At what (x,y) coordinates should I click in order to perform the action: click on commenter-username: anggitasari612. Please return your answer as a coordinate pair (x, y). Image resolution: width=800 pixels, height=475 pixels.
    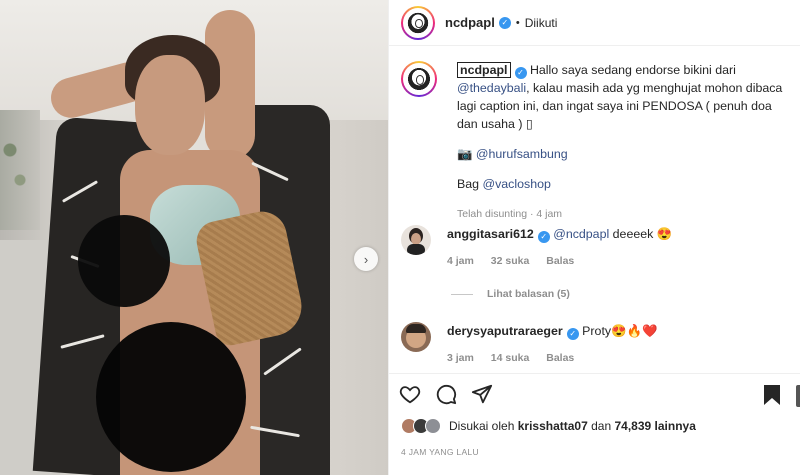
    Looking at the image, I should click on (490, 234).